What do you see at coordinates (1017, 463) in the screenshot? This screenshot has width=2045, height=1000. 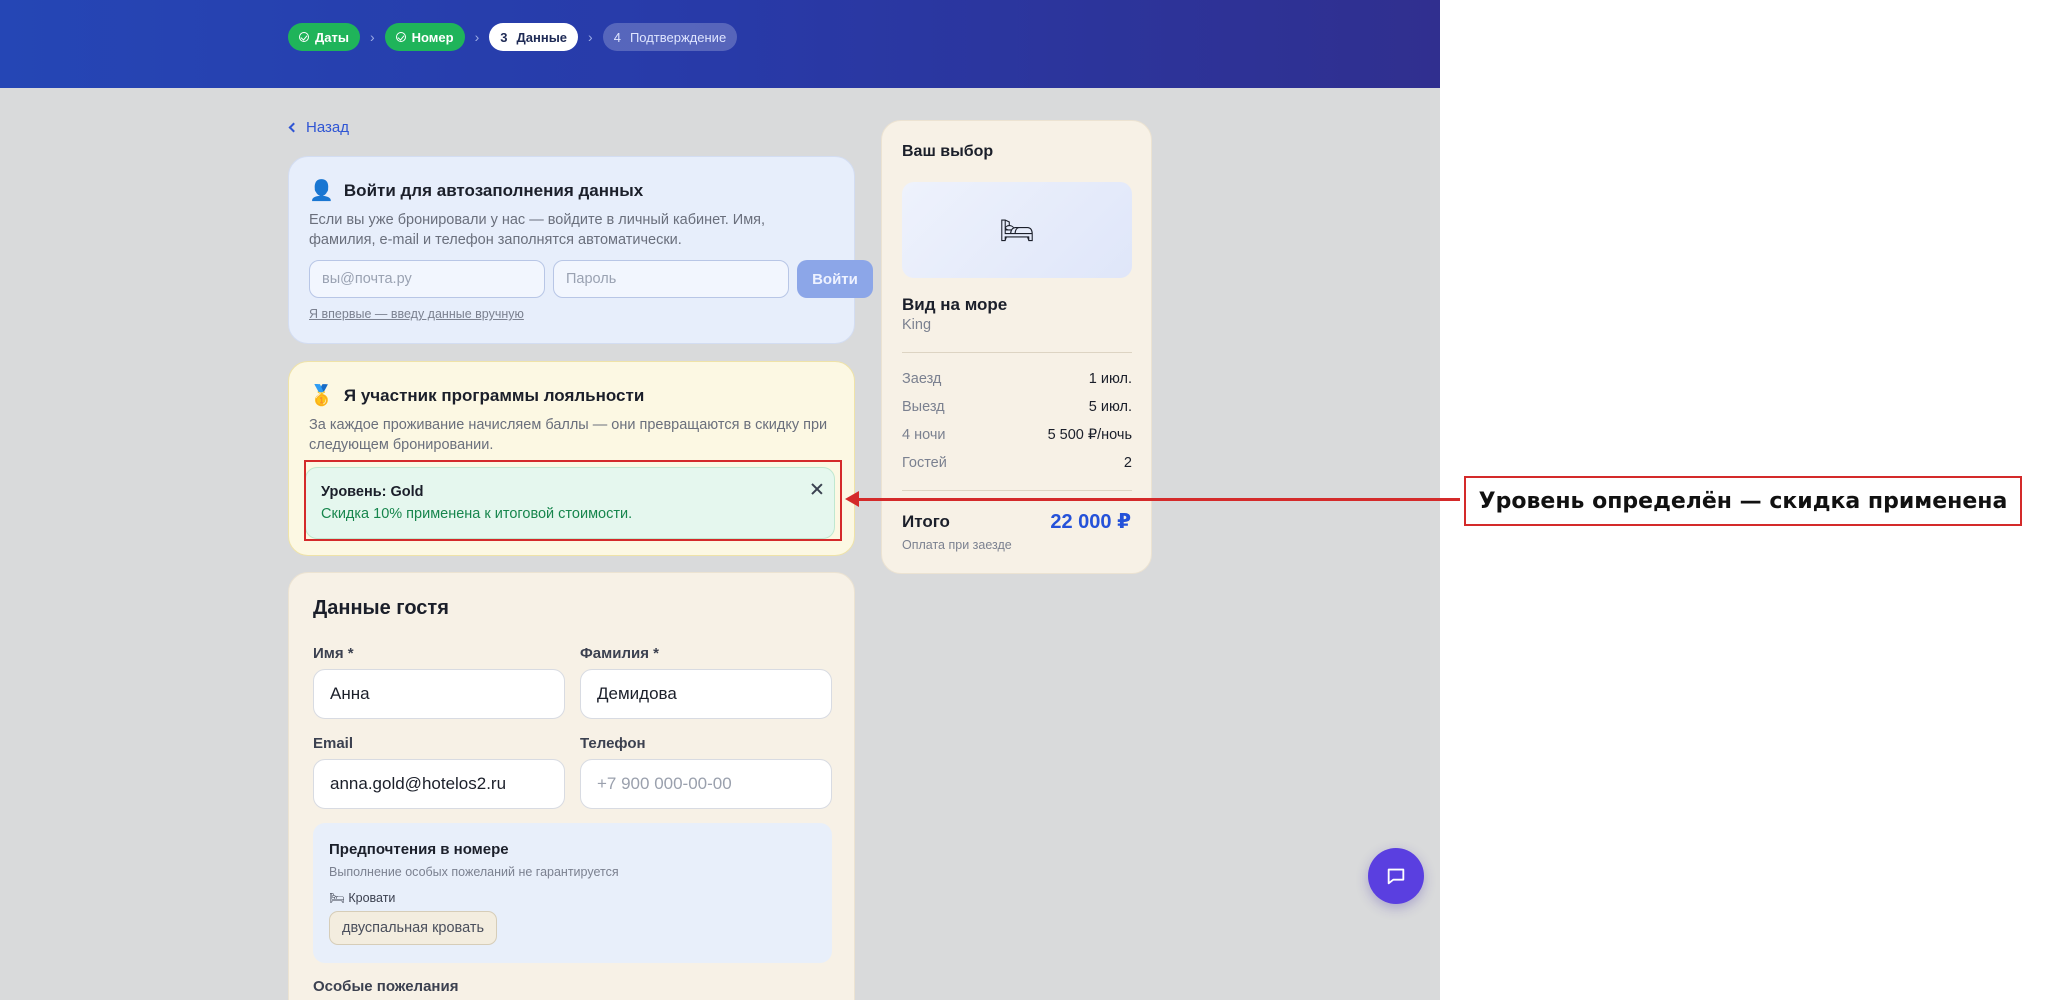 I see `guests-row: Гостей 2` at bounding box center [1017, 463].